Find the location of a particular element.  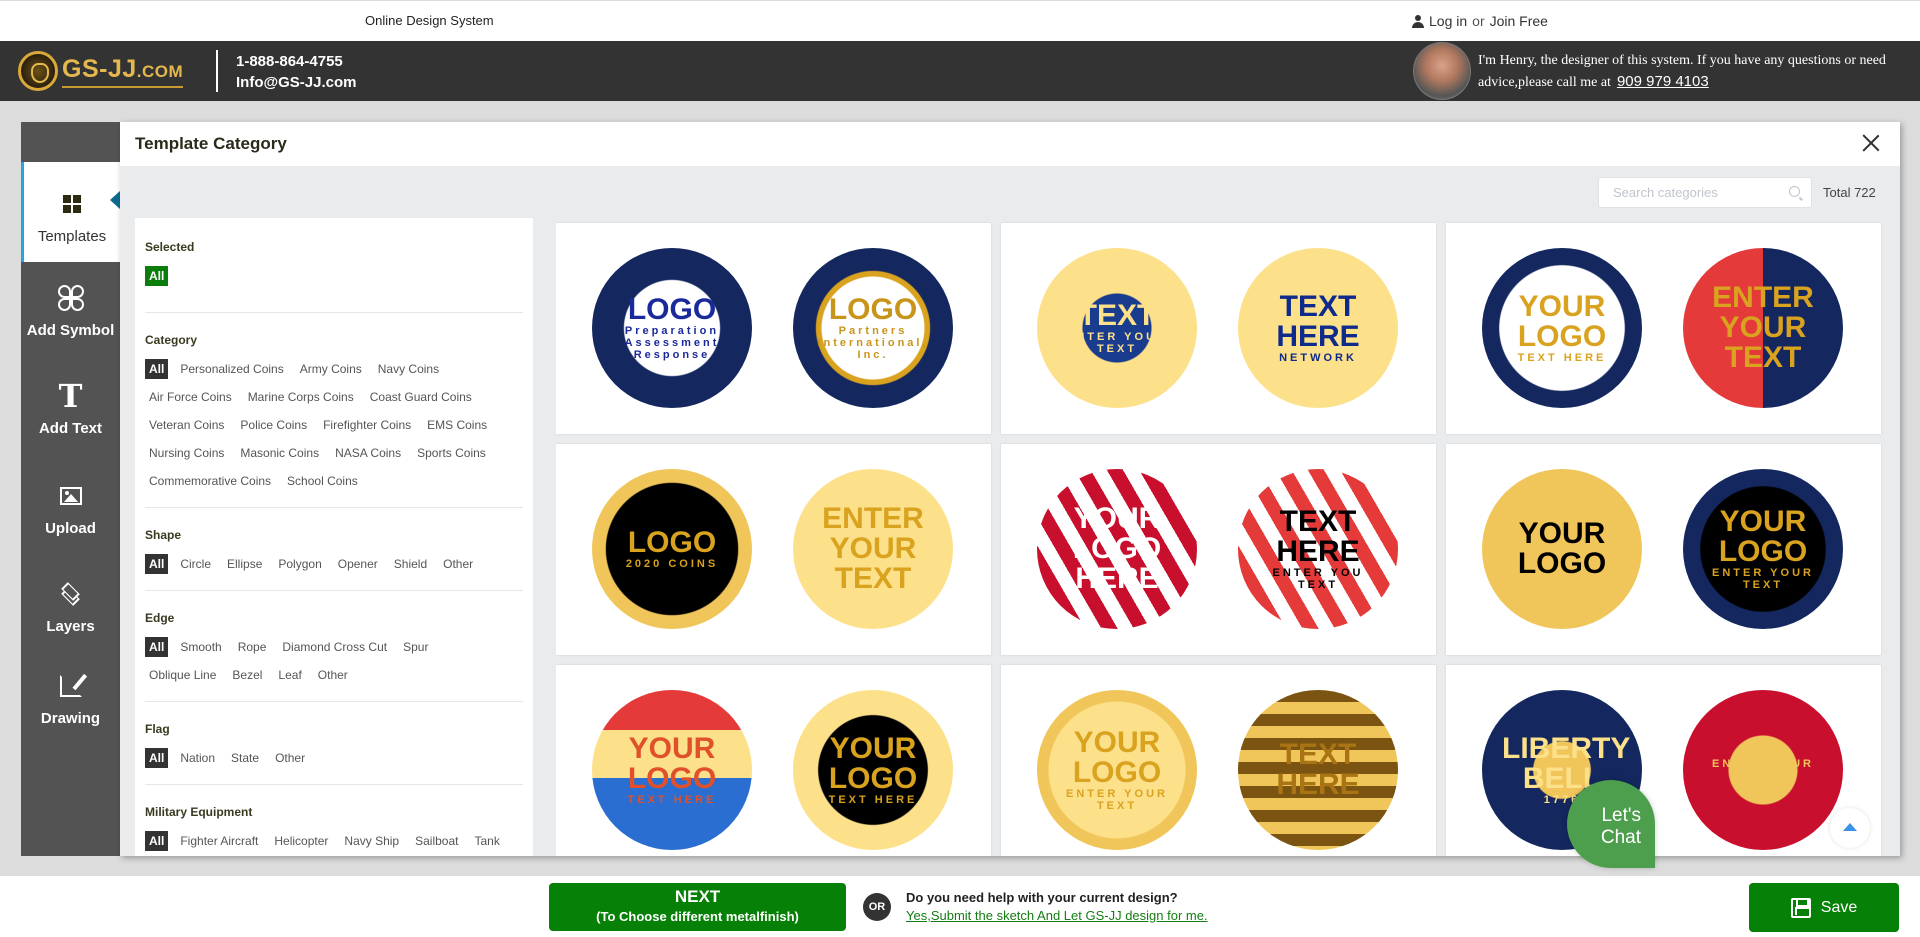

search-input is located at coordinates (1689, 192).